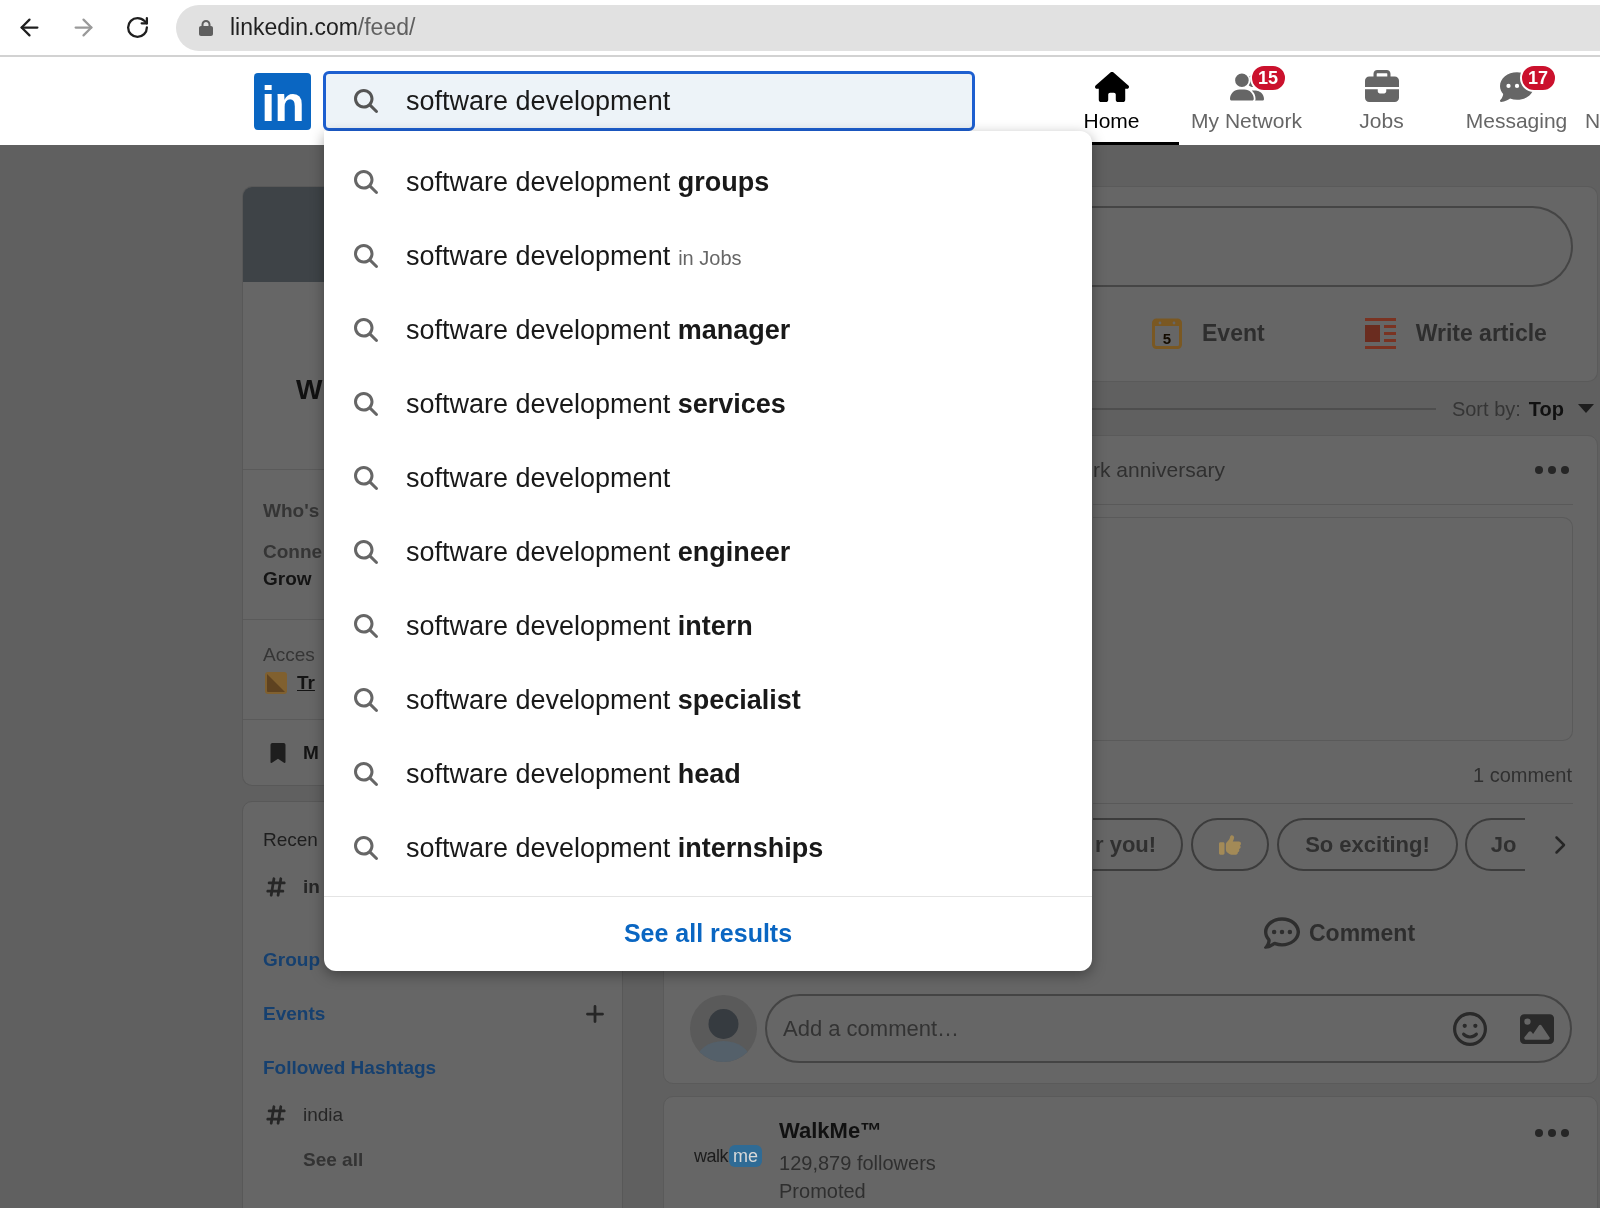 This screenshot has width=1600, height=1208. Describe the element at coordinates (1380, 333) in the screenshot. I see `article-icon` at that location.